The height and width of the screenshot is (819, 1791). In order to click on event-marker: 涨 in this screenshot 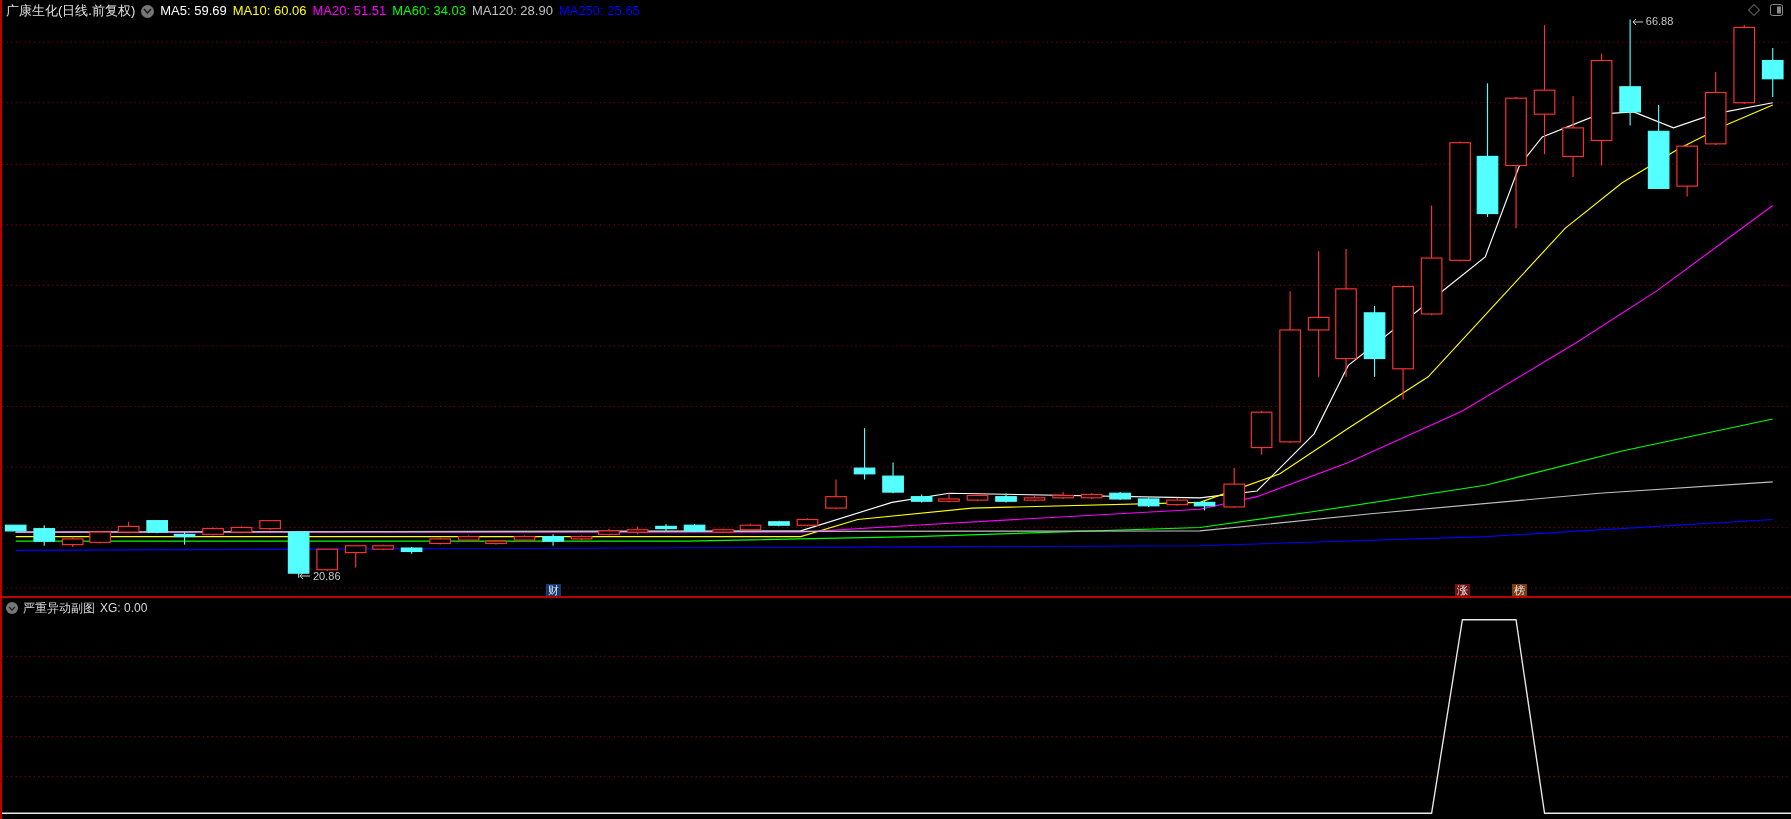, I will do `click(1462, 590)`.